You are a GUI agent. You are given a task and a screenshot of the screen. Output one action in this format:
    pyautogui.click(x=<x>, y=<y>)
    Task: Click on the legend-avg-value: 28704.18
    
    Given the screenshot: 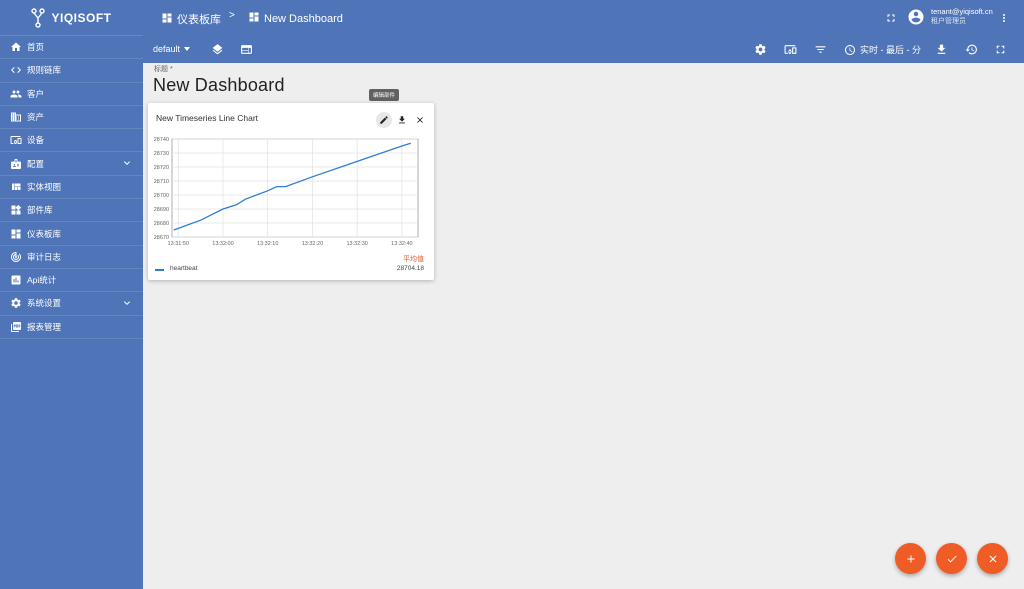 What is the action you would take?
    pyautogui.click(x=410, y=268)
    